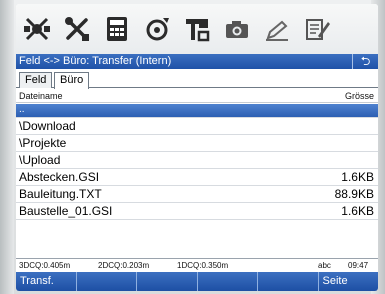 Image resolution: width=385 pixels, height=294 pixels. What do you see at coordinates (349, 281) in the screenshot?
I see `softkey-page: Seite` at bounding box center [349, 281].